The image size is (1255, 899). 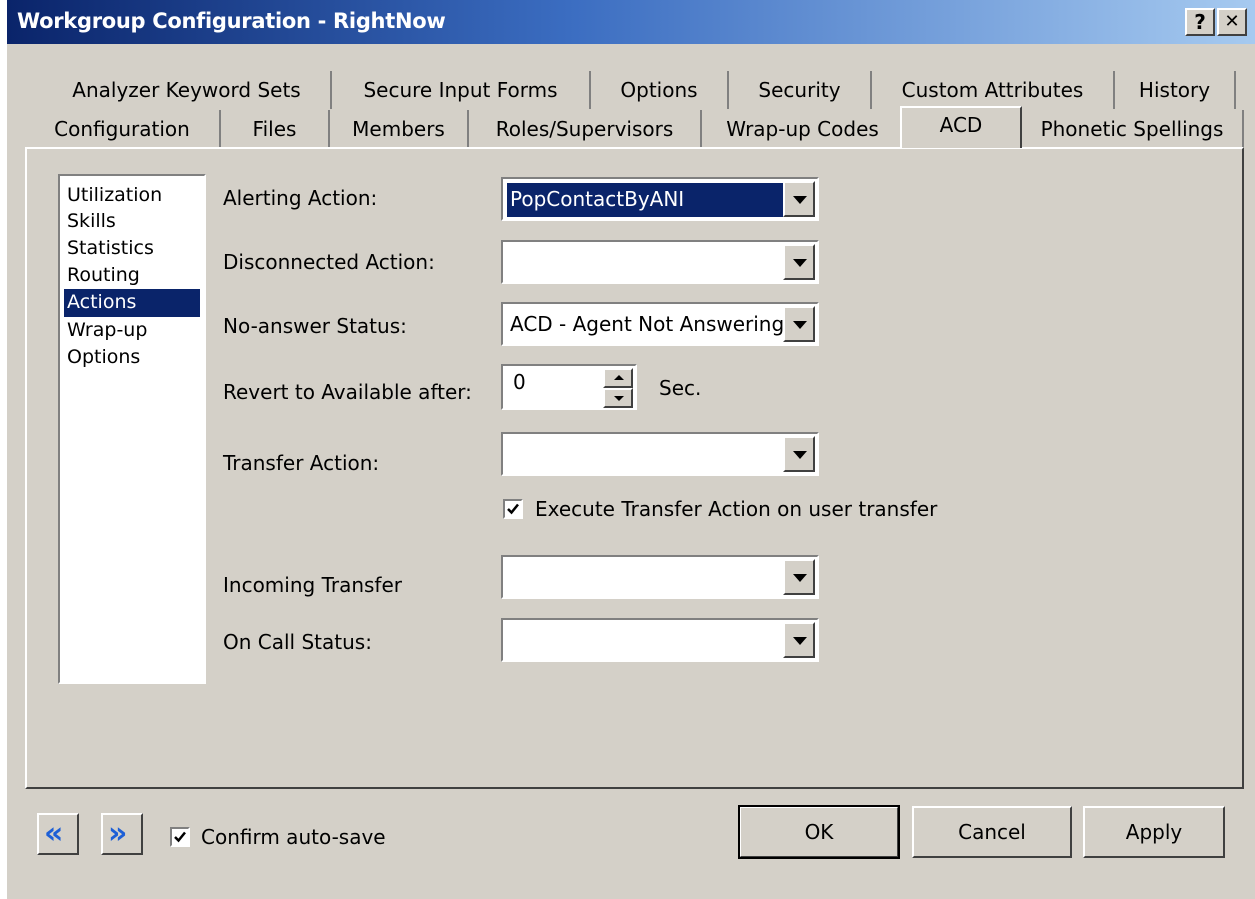 I want to click on list-item-options: Options, so click(x=132, y=358).